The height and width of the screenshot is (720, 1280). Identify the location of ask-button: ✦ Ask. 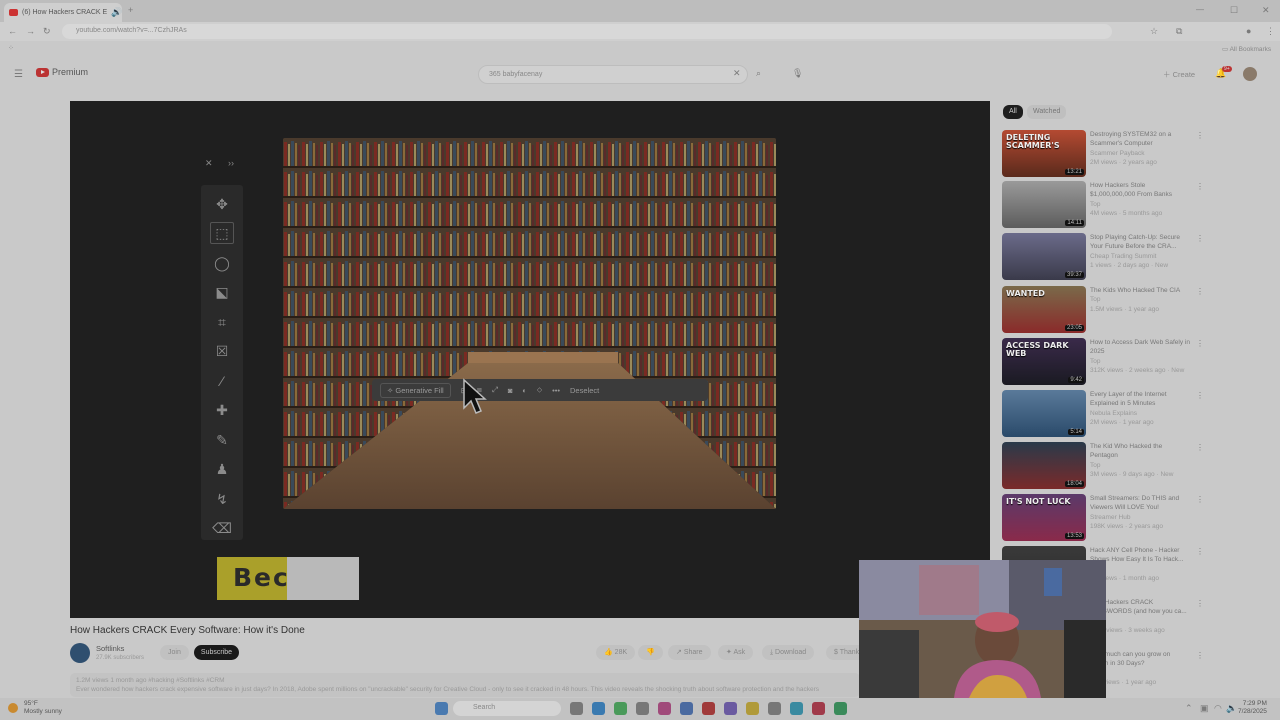
(736, 652).